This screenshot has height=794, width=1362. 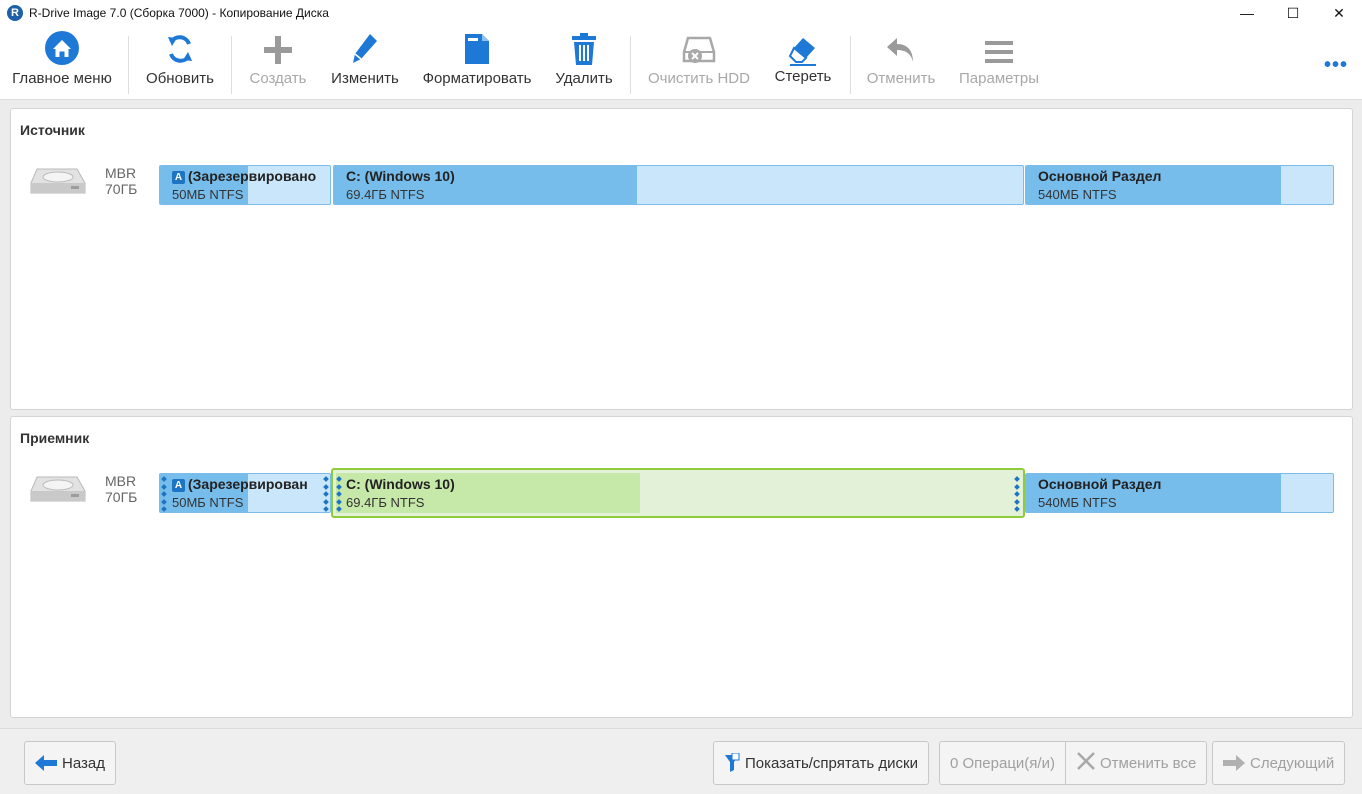 I want to click on parameters-button: Параметры, so click(x=999, y=62).